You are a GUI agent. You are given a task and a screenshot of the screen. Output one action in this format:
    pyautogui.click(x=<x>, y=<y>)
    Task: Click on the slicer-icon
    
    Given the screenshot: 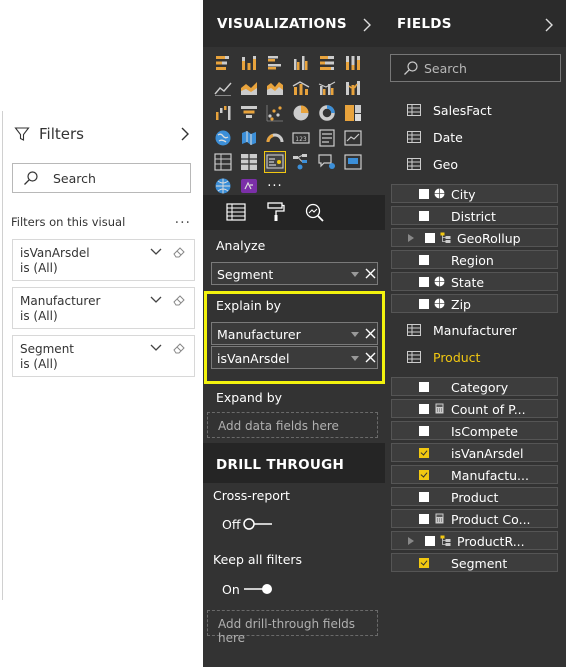 What is the action you would take?
    pyautogui.click(x=223, y=162)
    